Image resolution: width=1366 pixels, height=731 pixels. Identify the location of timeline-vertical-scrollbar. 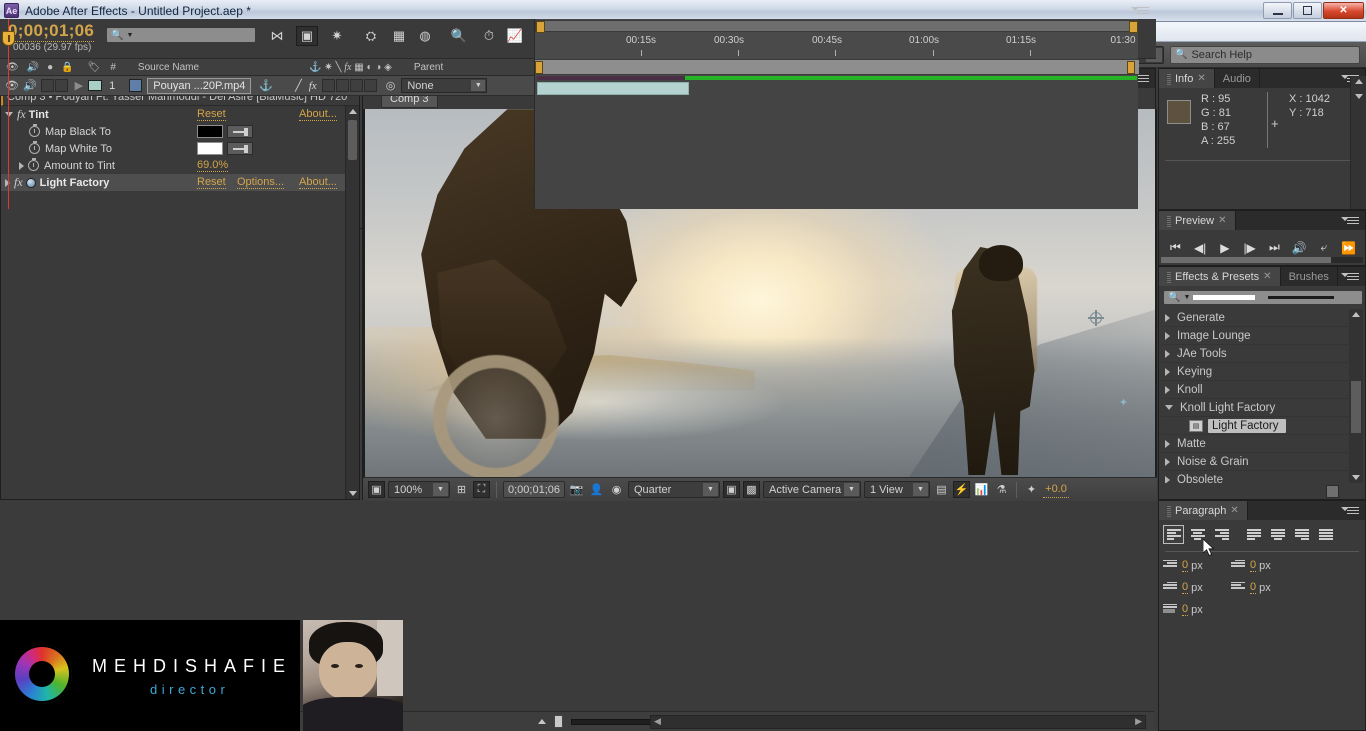
(1358, 142).